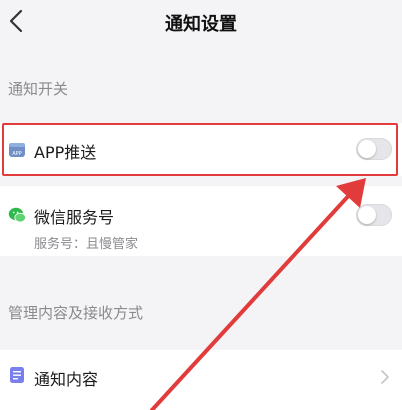 Image resolution: width=402 pixels, height=410 pixels. Describe the element at coordinates (17, 375) in the screenshot. I see `content-list-icon` at that location.